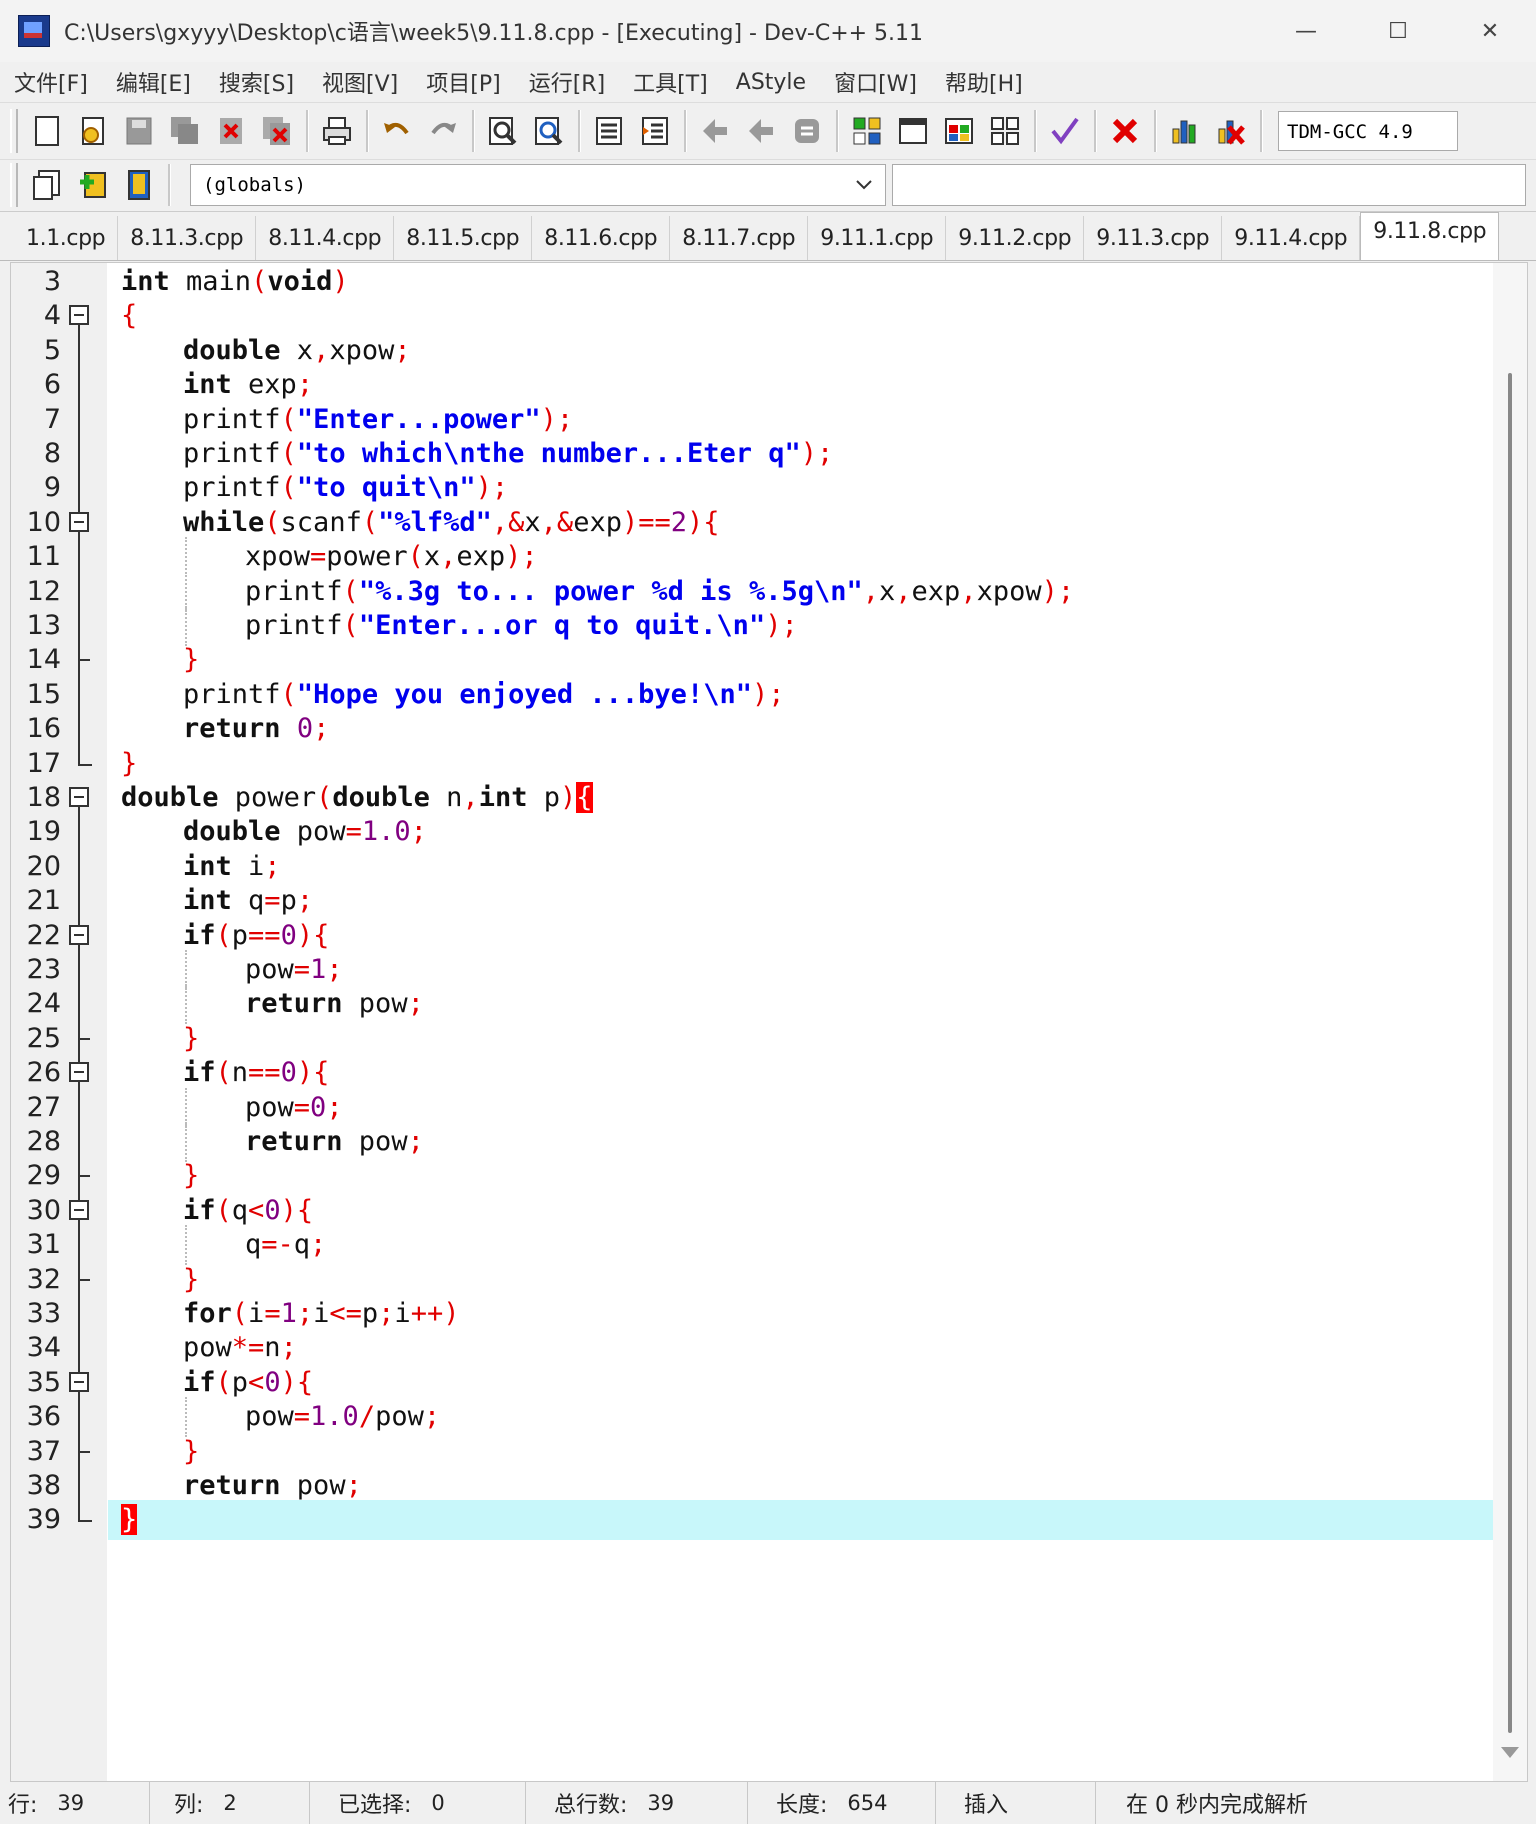 This screenshot has height=1824, width=1536. What do you see at coordinates (397, 131) in the screenshot?
I see `undo-button` at bounding box center [397, 131].